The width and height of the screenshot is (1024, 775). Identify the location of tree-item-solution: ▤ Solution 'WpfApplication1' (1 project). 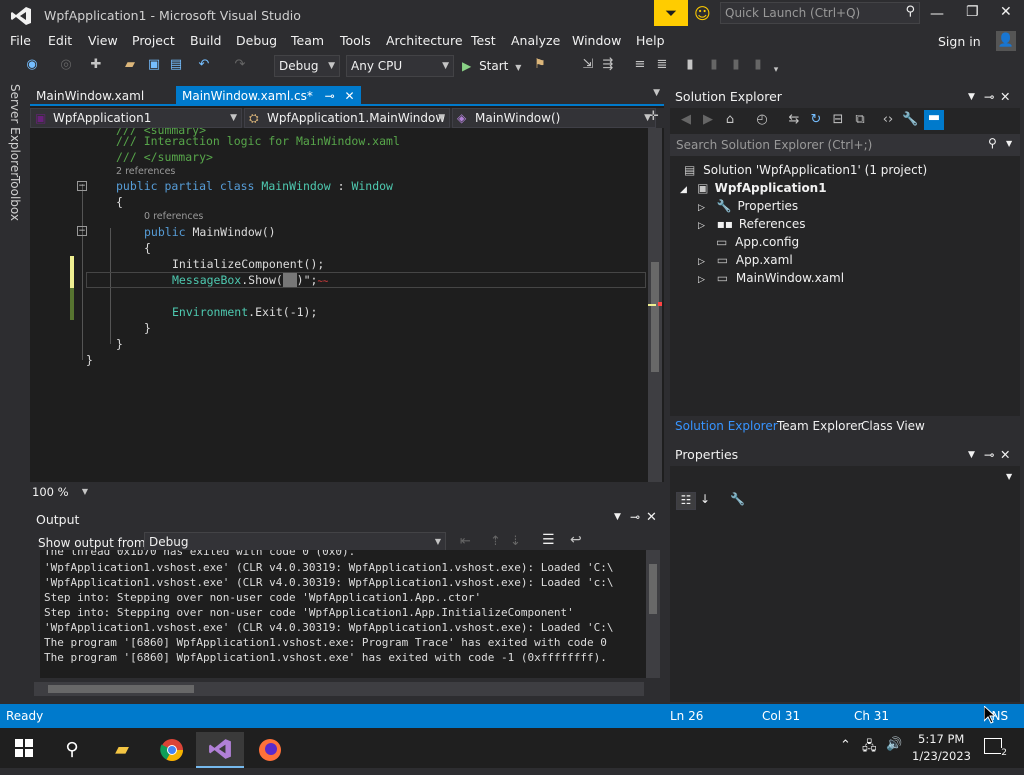
(805, 170).